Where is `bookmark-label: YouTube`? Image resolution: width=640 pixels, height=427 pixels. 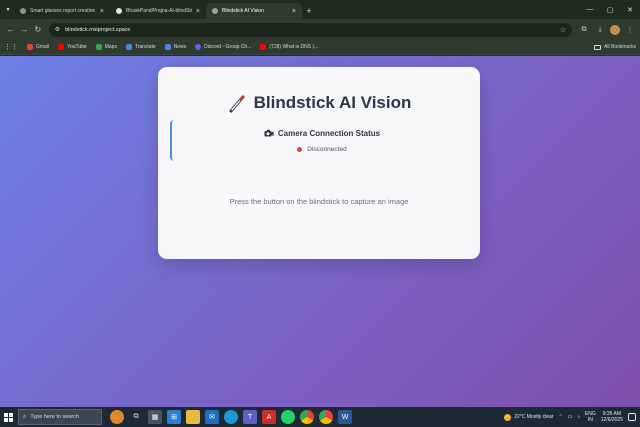
bookmark-label: YouTube is located at coordinates (77, 47).